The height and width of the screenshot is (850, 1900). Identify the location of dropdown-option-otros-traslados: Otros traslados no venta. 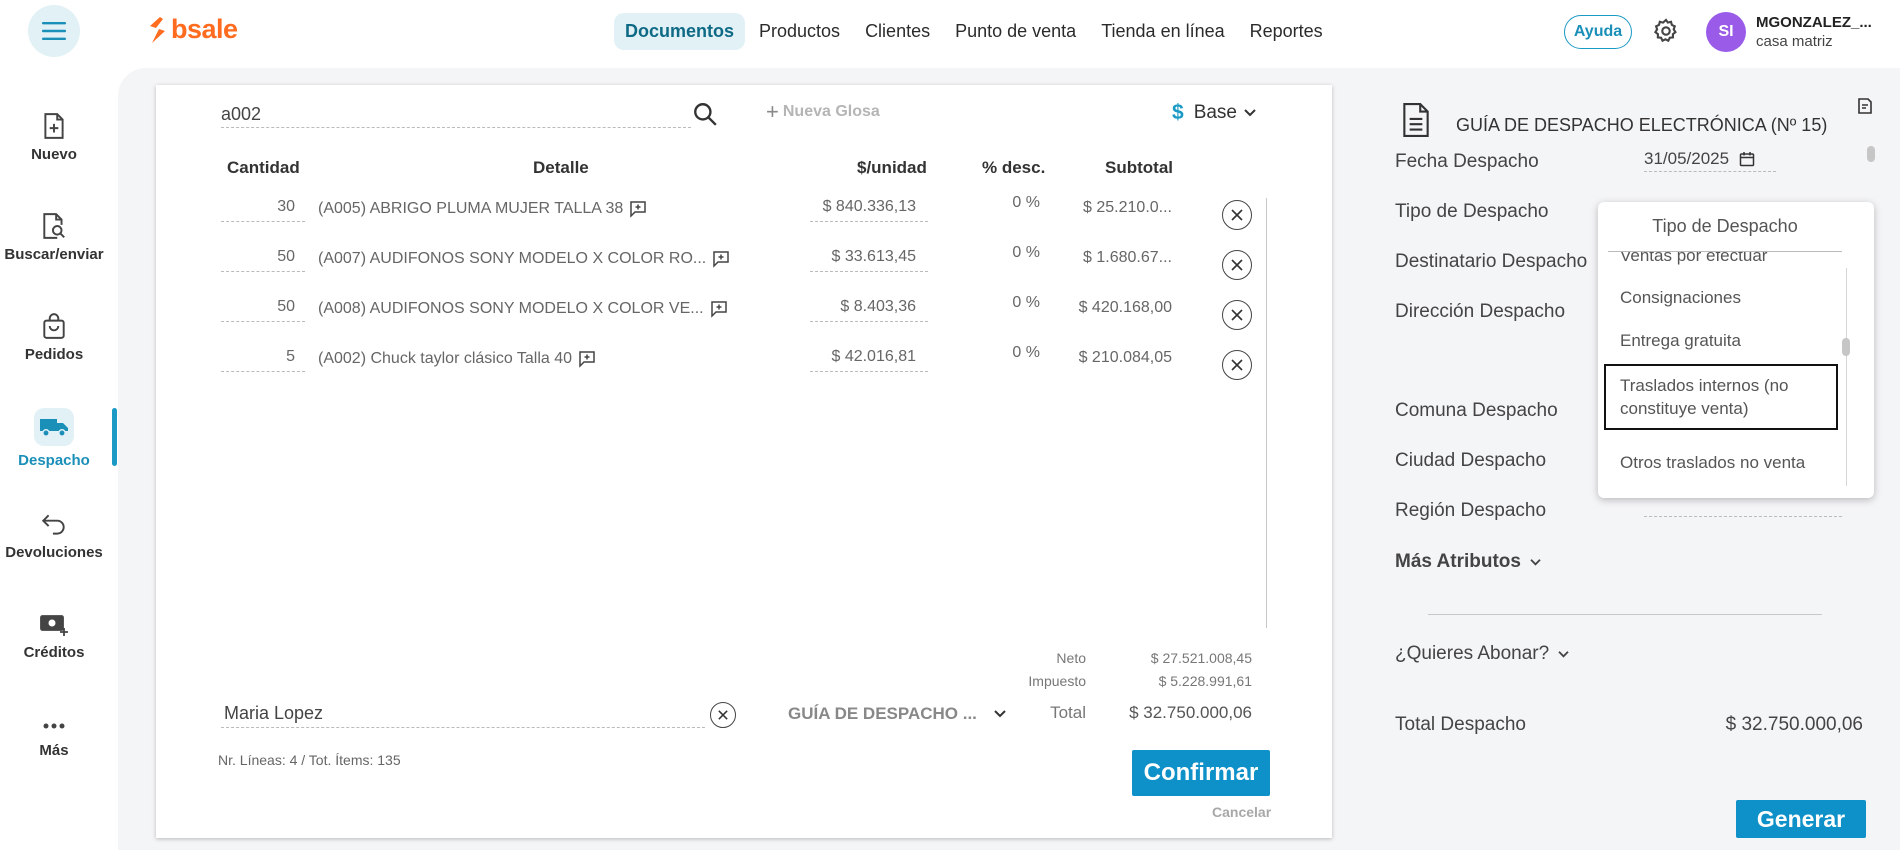
(1731, 462).